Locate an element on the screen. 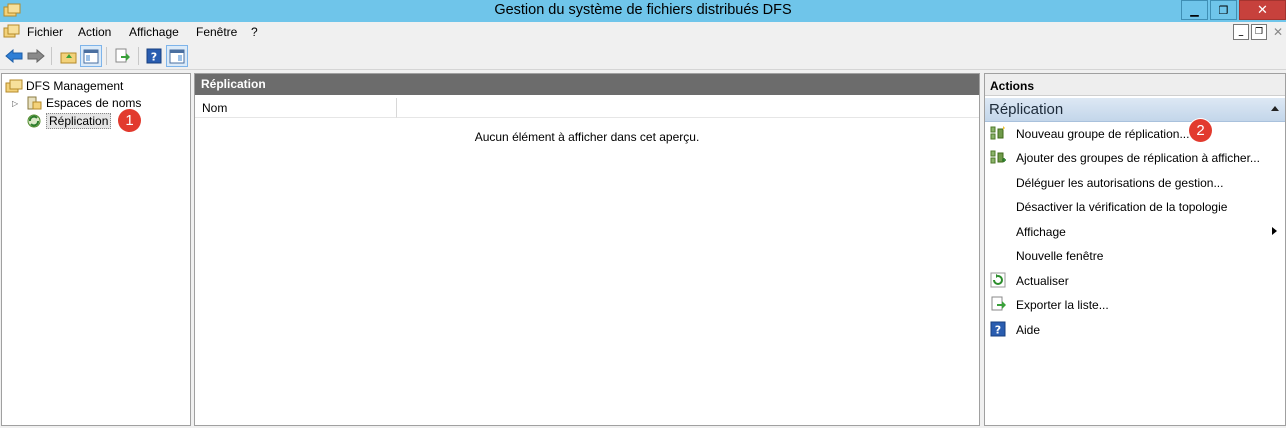 This screenshot has width=1286, height=428. expand-arrow-icon: ▷ is located at coordinates (15, 103).